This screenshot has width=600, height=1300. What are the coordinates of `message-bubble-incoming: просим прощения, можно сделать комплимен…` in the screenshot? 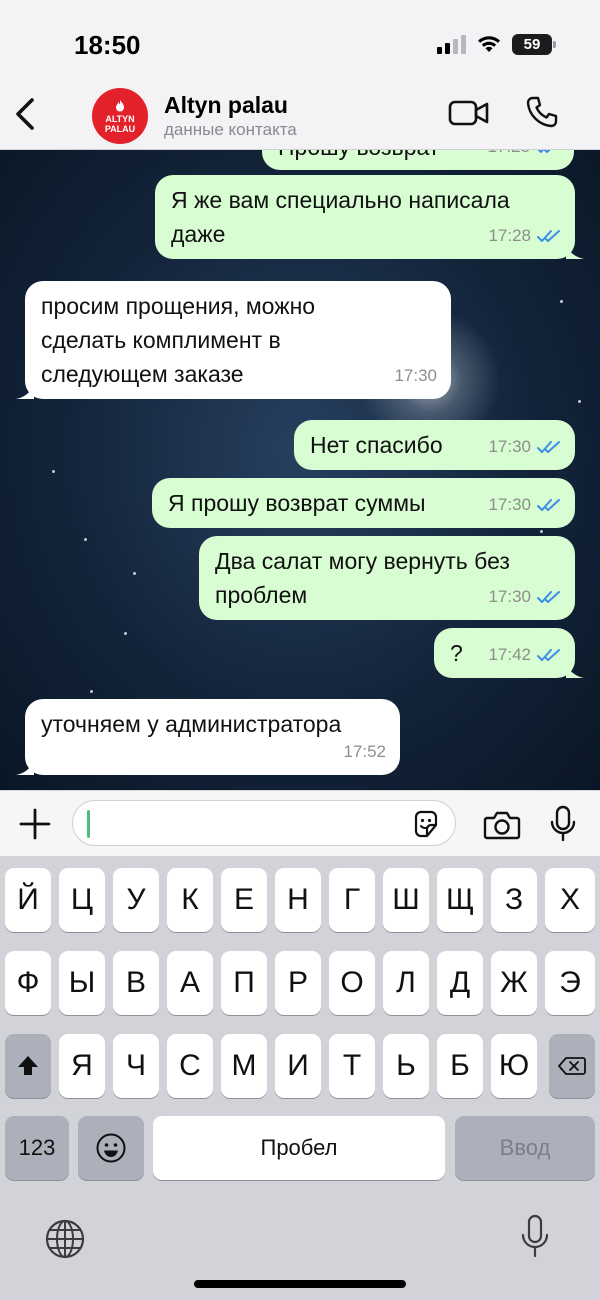 It's located at (233, 340).